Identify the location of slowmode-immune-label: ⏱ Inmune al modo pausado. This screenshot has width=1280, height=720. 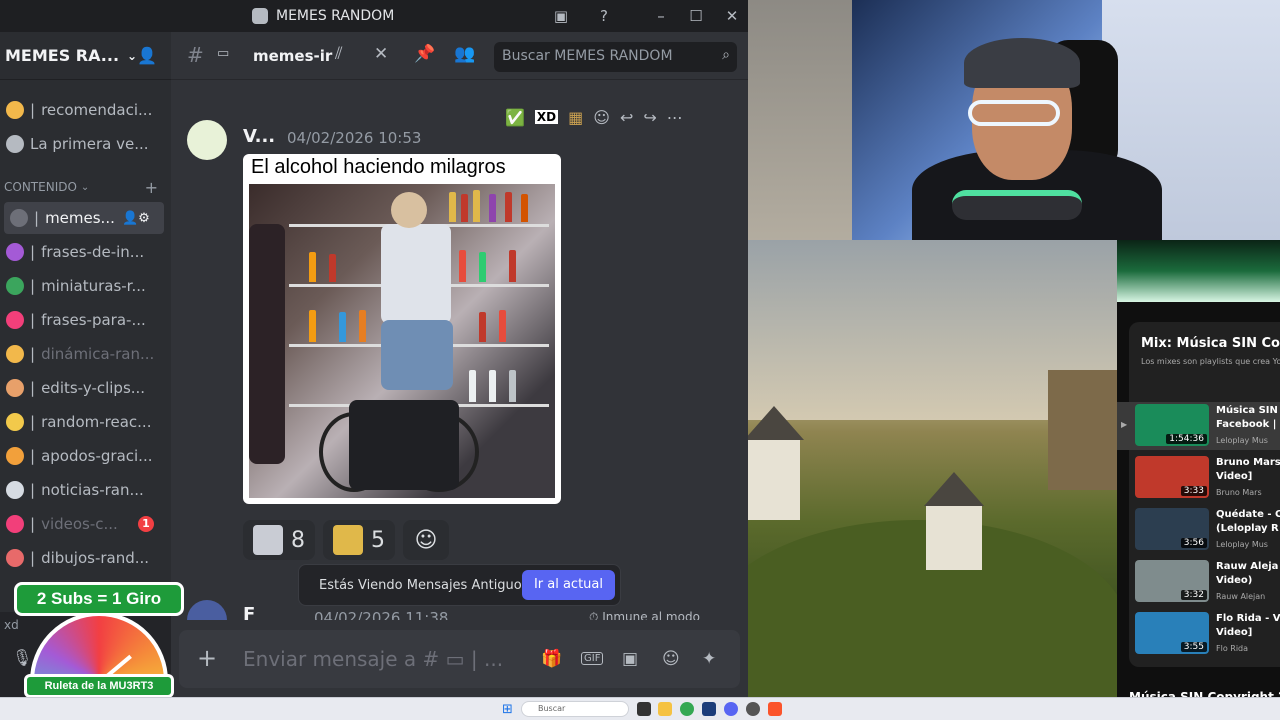
(644, 615).